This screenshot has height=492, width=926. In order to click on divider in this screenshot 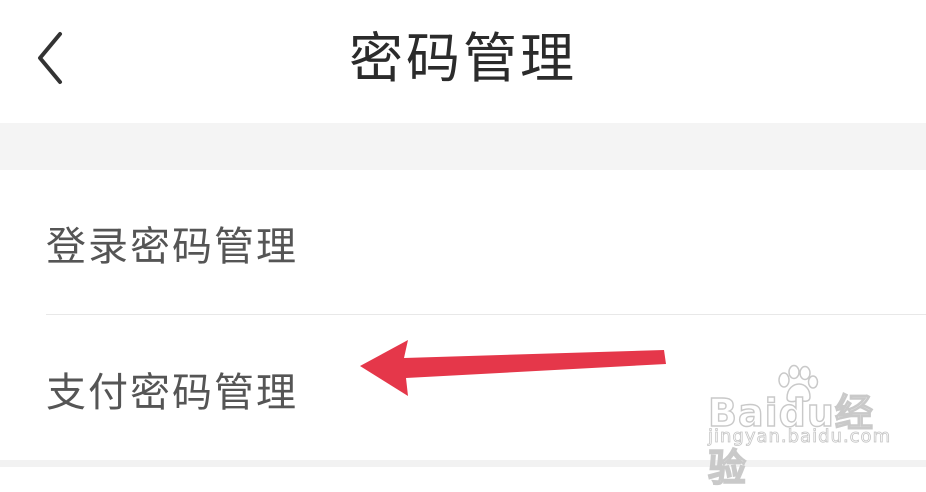, I will do `click(486, 314)`.